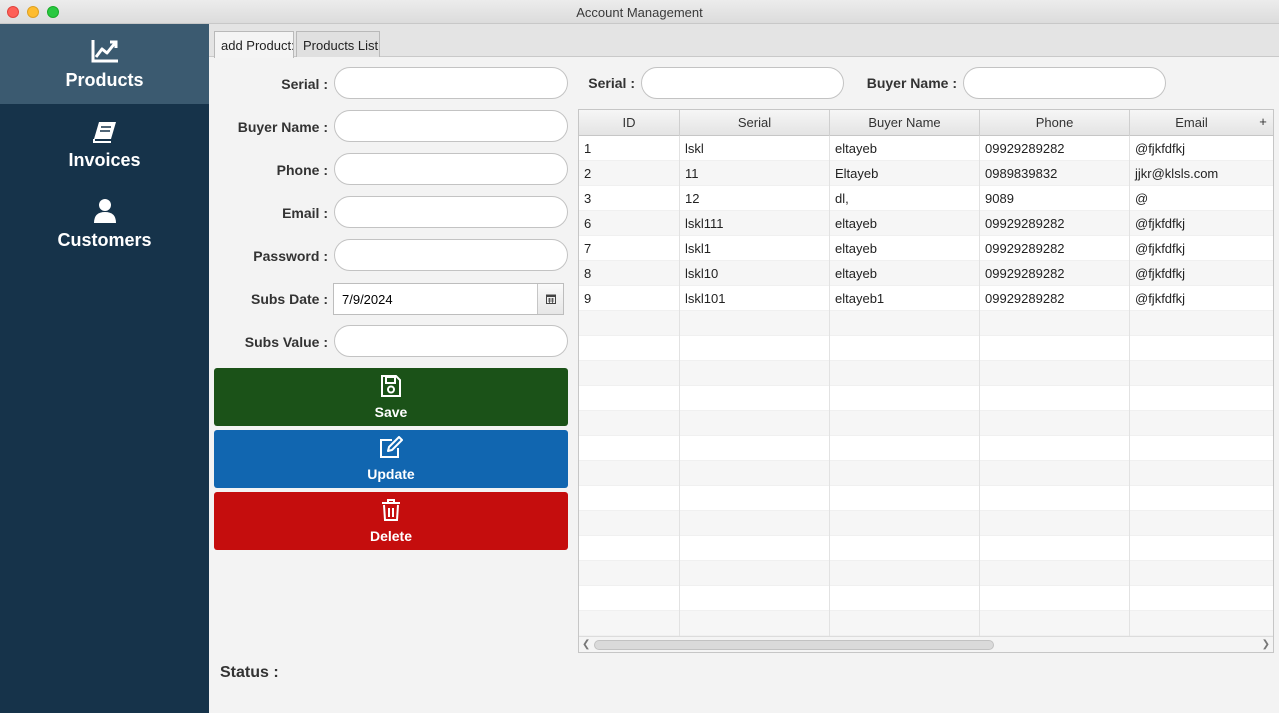 The height and width of the screenshot is (713, 1279). What do you see at coordinates (926, 198) in the screenshot?
I see `table-row: 3 12 dl, 9089 @` at bounding box center [926, 198].